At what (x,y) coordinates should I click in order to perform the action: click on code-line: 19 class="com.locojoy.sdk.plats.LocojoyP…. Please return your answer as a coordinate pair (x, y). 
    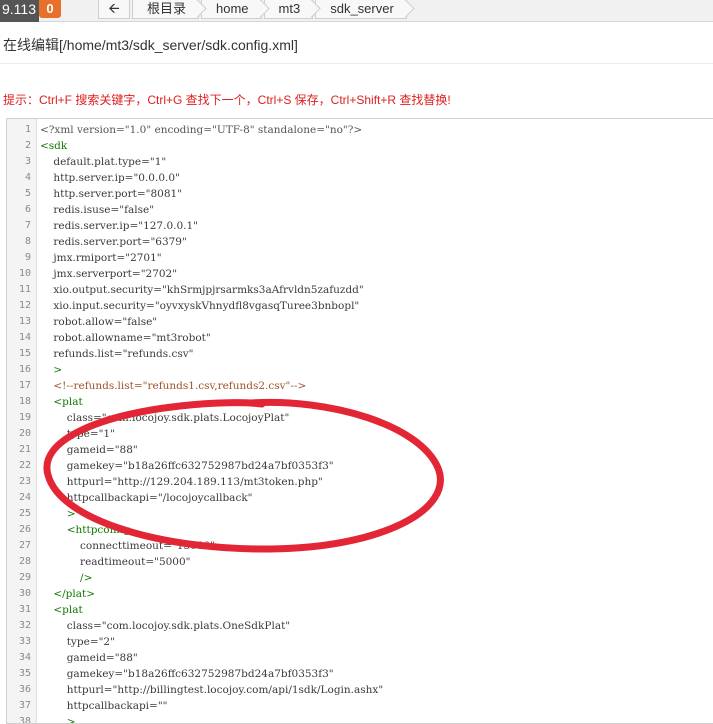
    Looking at the image, I should click on (360, 418).